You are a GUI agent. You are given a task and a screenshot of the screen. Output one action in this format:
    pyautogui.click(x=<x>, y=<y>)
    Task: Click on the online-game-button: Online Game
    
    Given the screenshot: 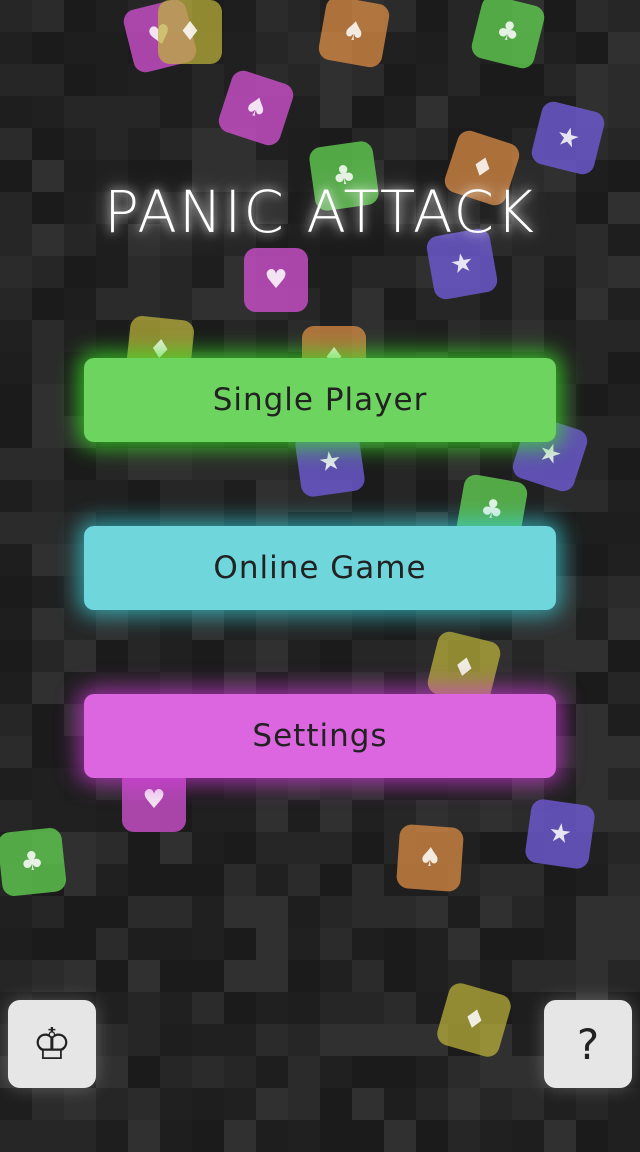 What is the action you would take?
    pyautogui.click(x=320, y=568)
    